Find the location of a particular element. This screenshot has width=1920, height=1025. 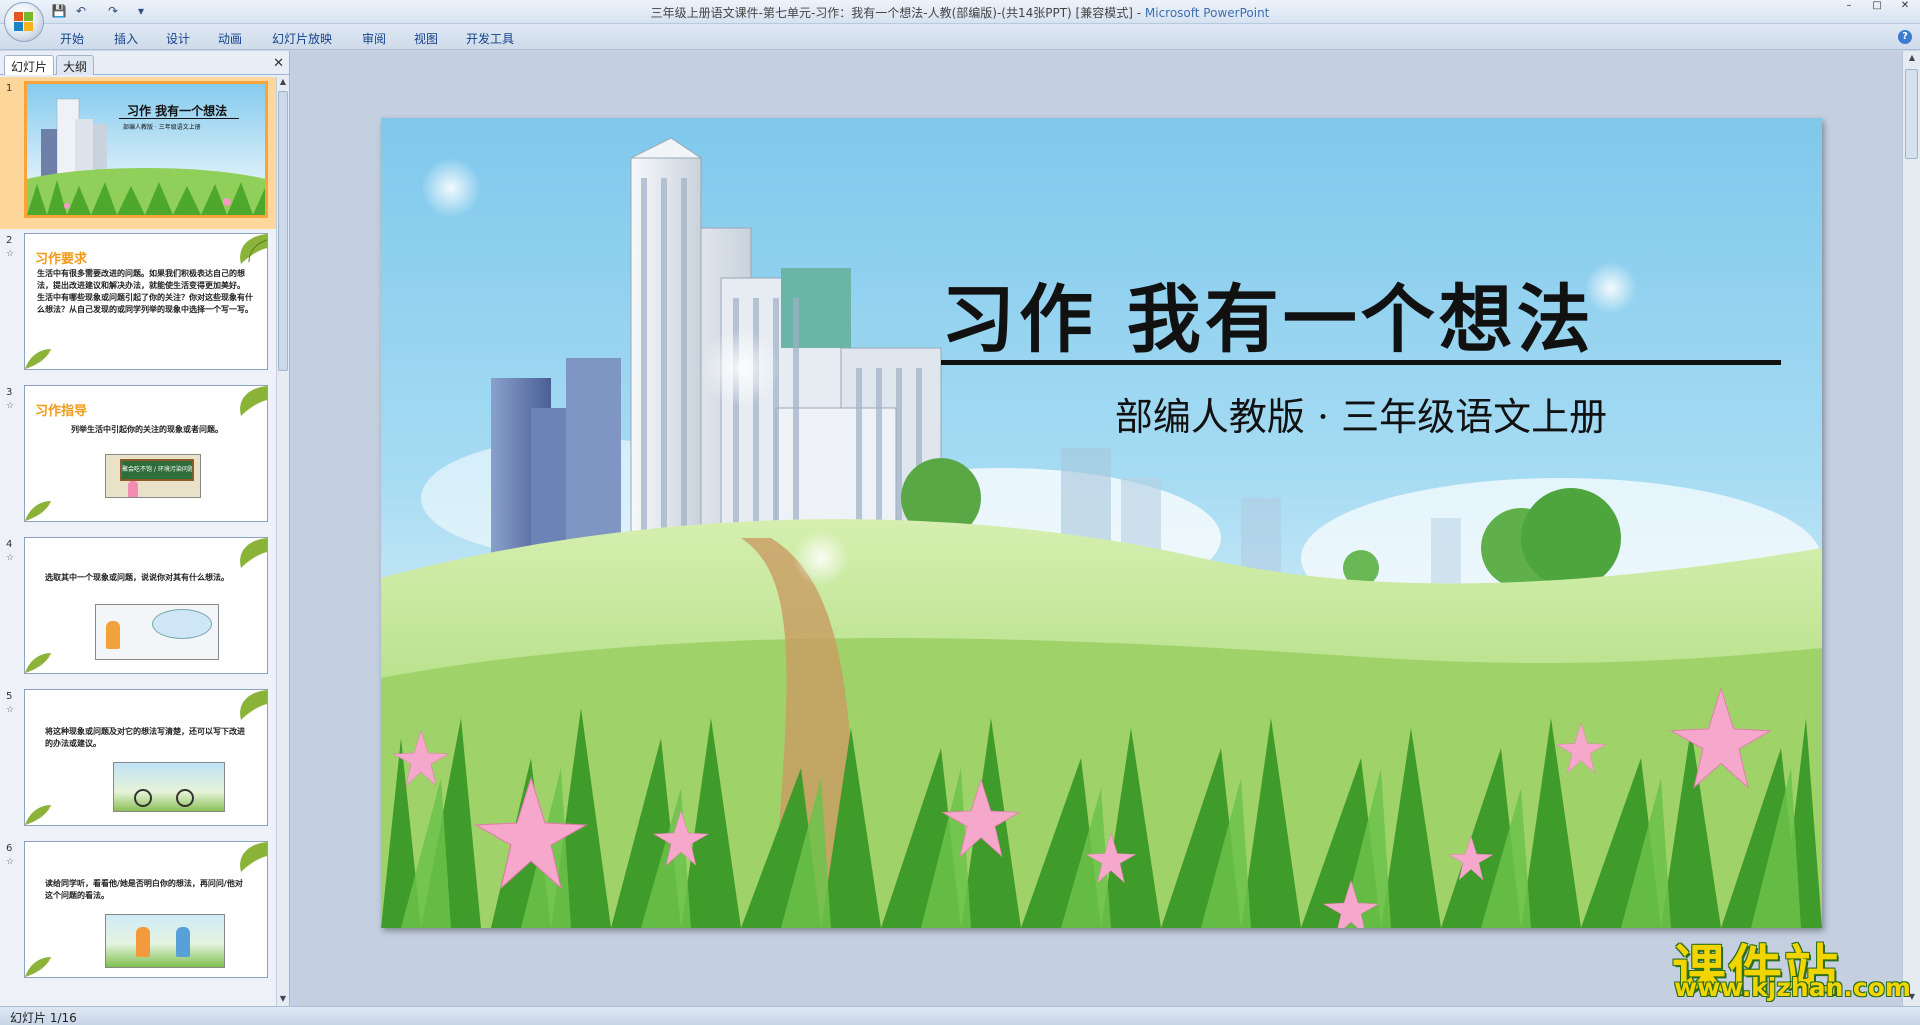

close-pane-icon: ✕ is located at coordinates (278, 63).